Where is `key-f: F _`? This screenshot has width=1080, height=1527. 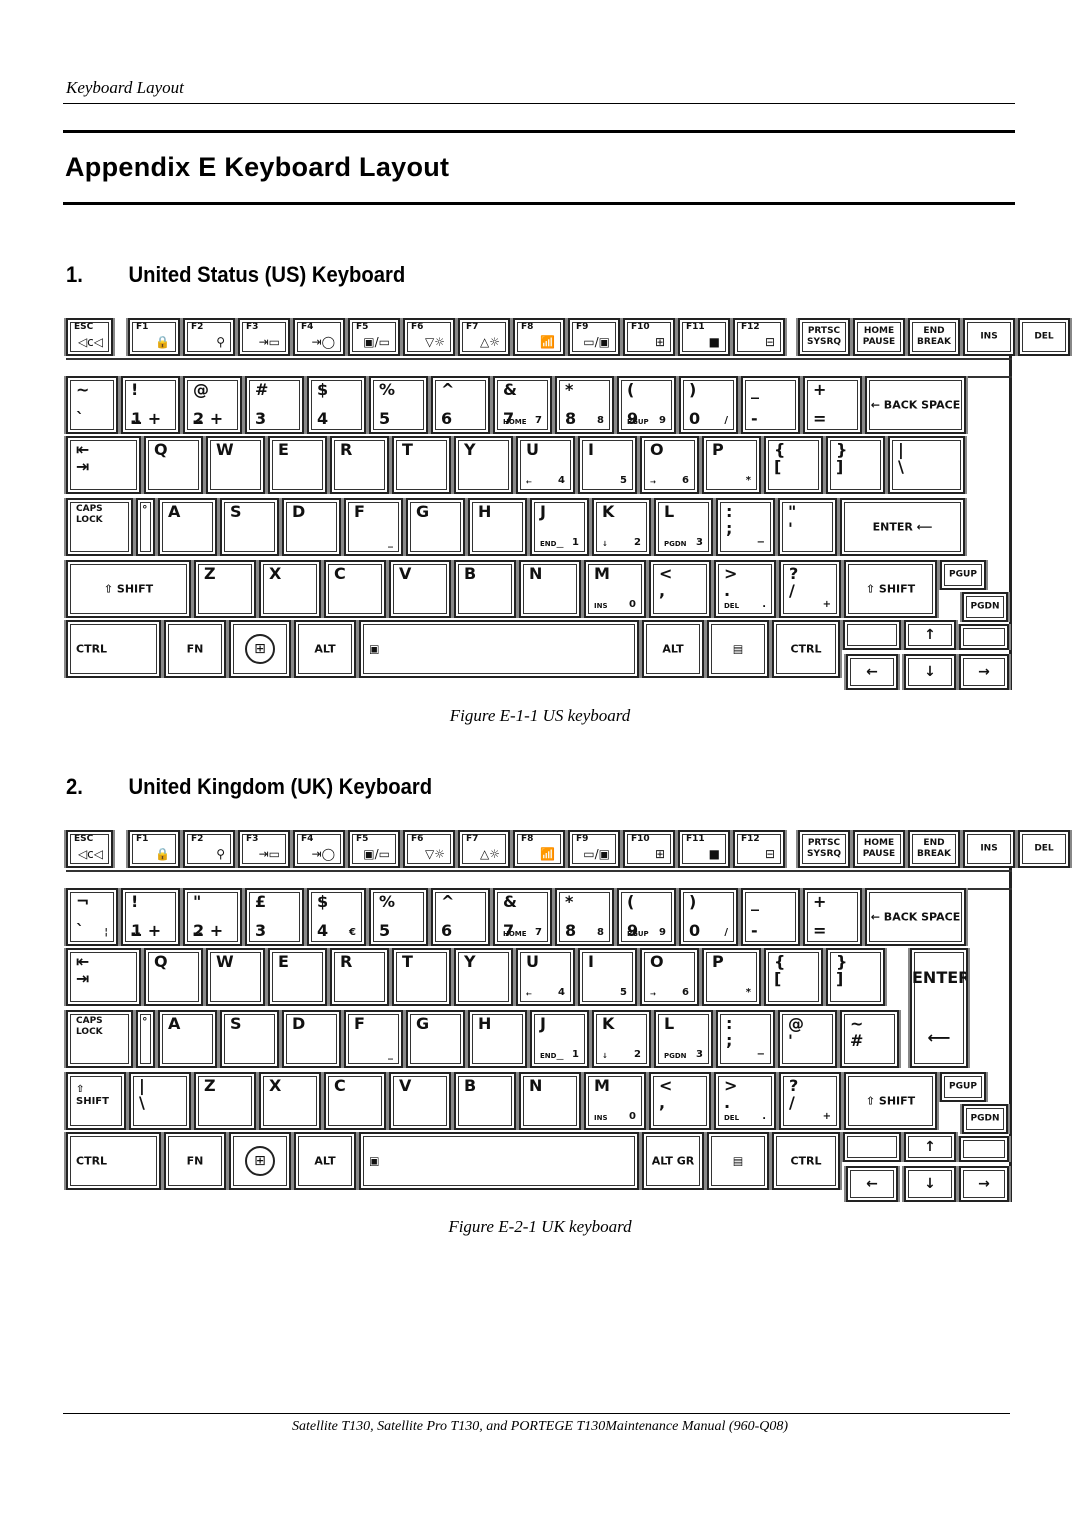
key-f: F _ is located at coordinates (373, 527).